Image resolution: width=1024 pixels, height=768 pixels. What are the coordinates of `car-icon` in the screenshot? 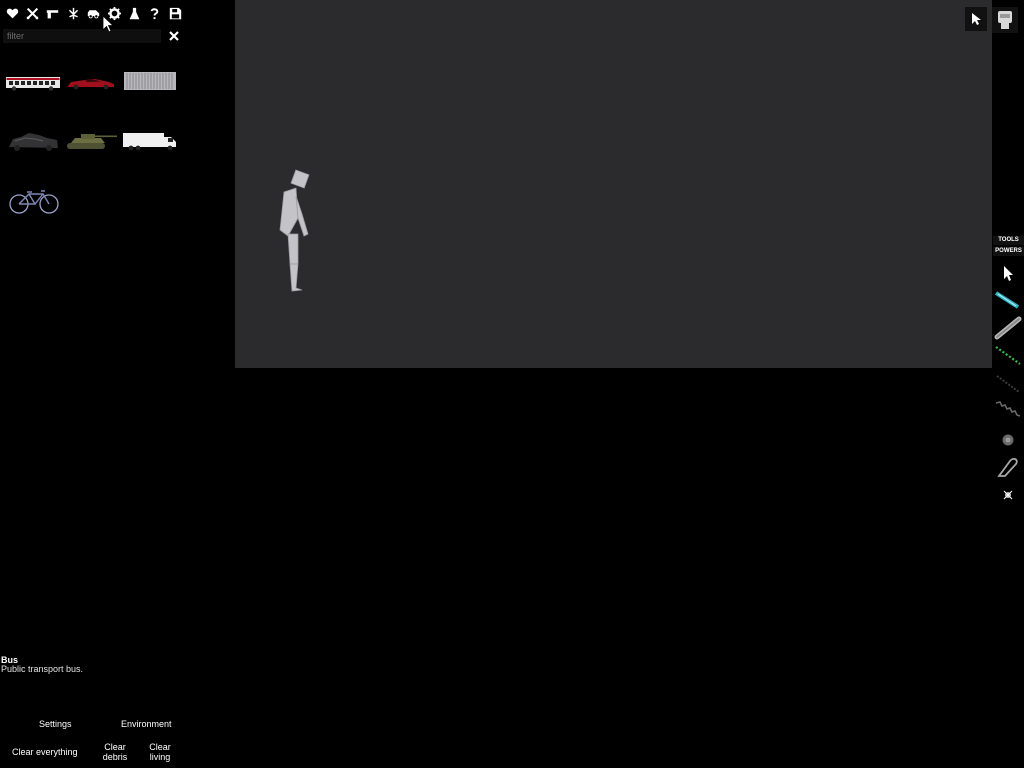 It's located at (94, 13).